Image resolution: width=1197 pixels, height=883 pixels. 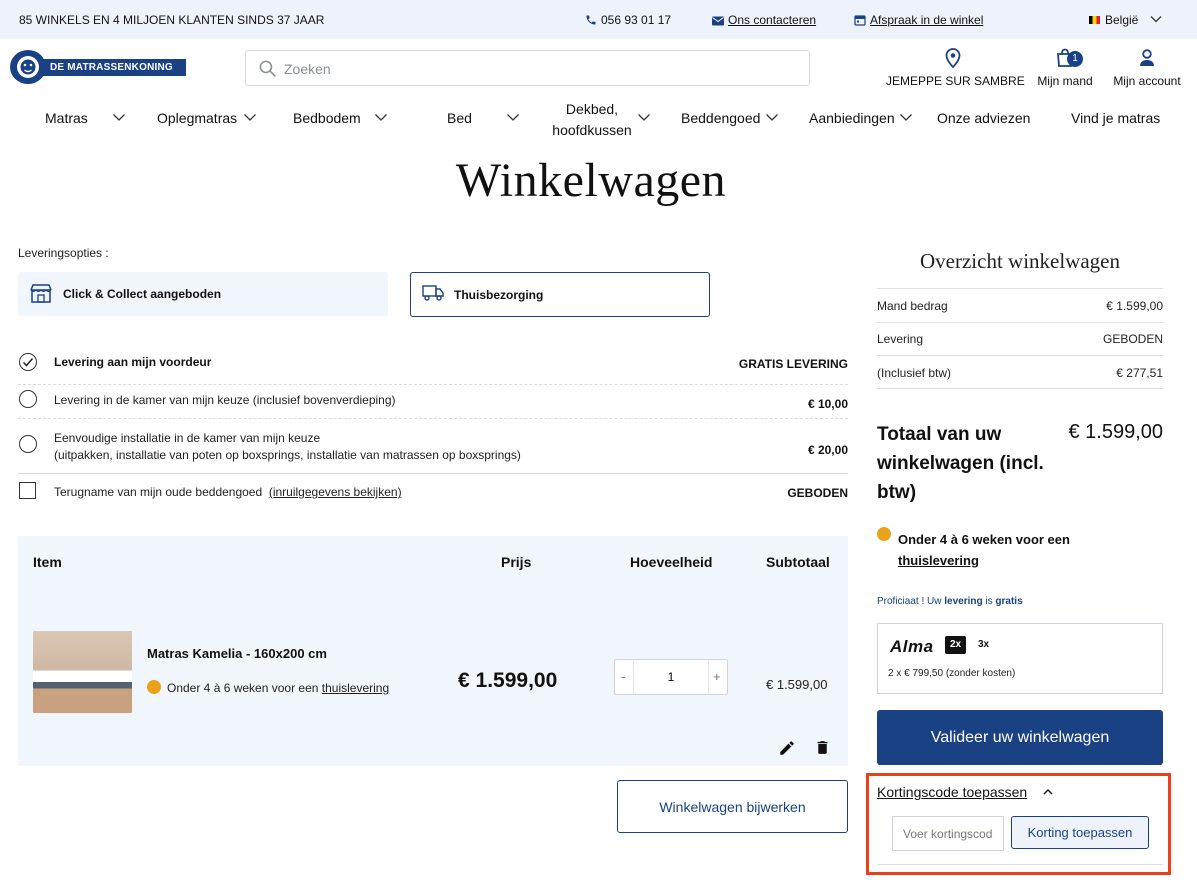 I want to click on phone-link: 056 93 01 17, so click(x=628, y=20).